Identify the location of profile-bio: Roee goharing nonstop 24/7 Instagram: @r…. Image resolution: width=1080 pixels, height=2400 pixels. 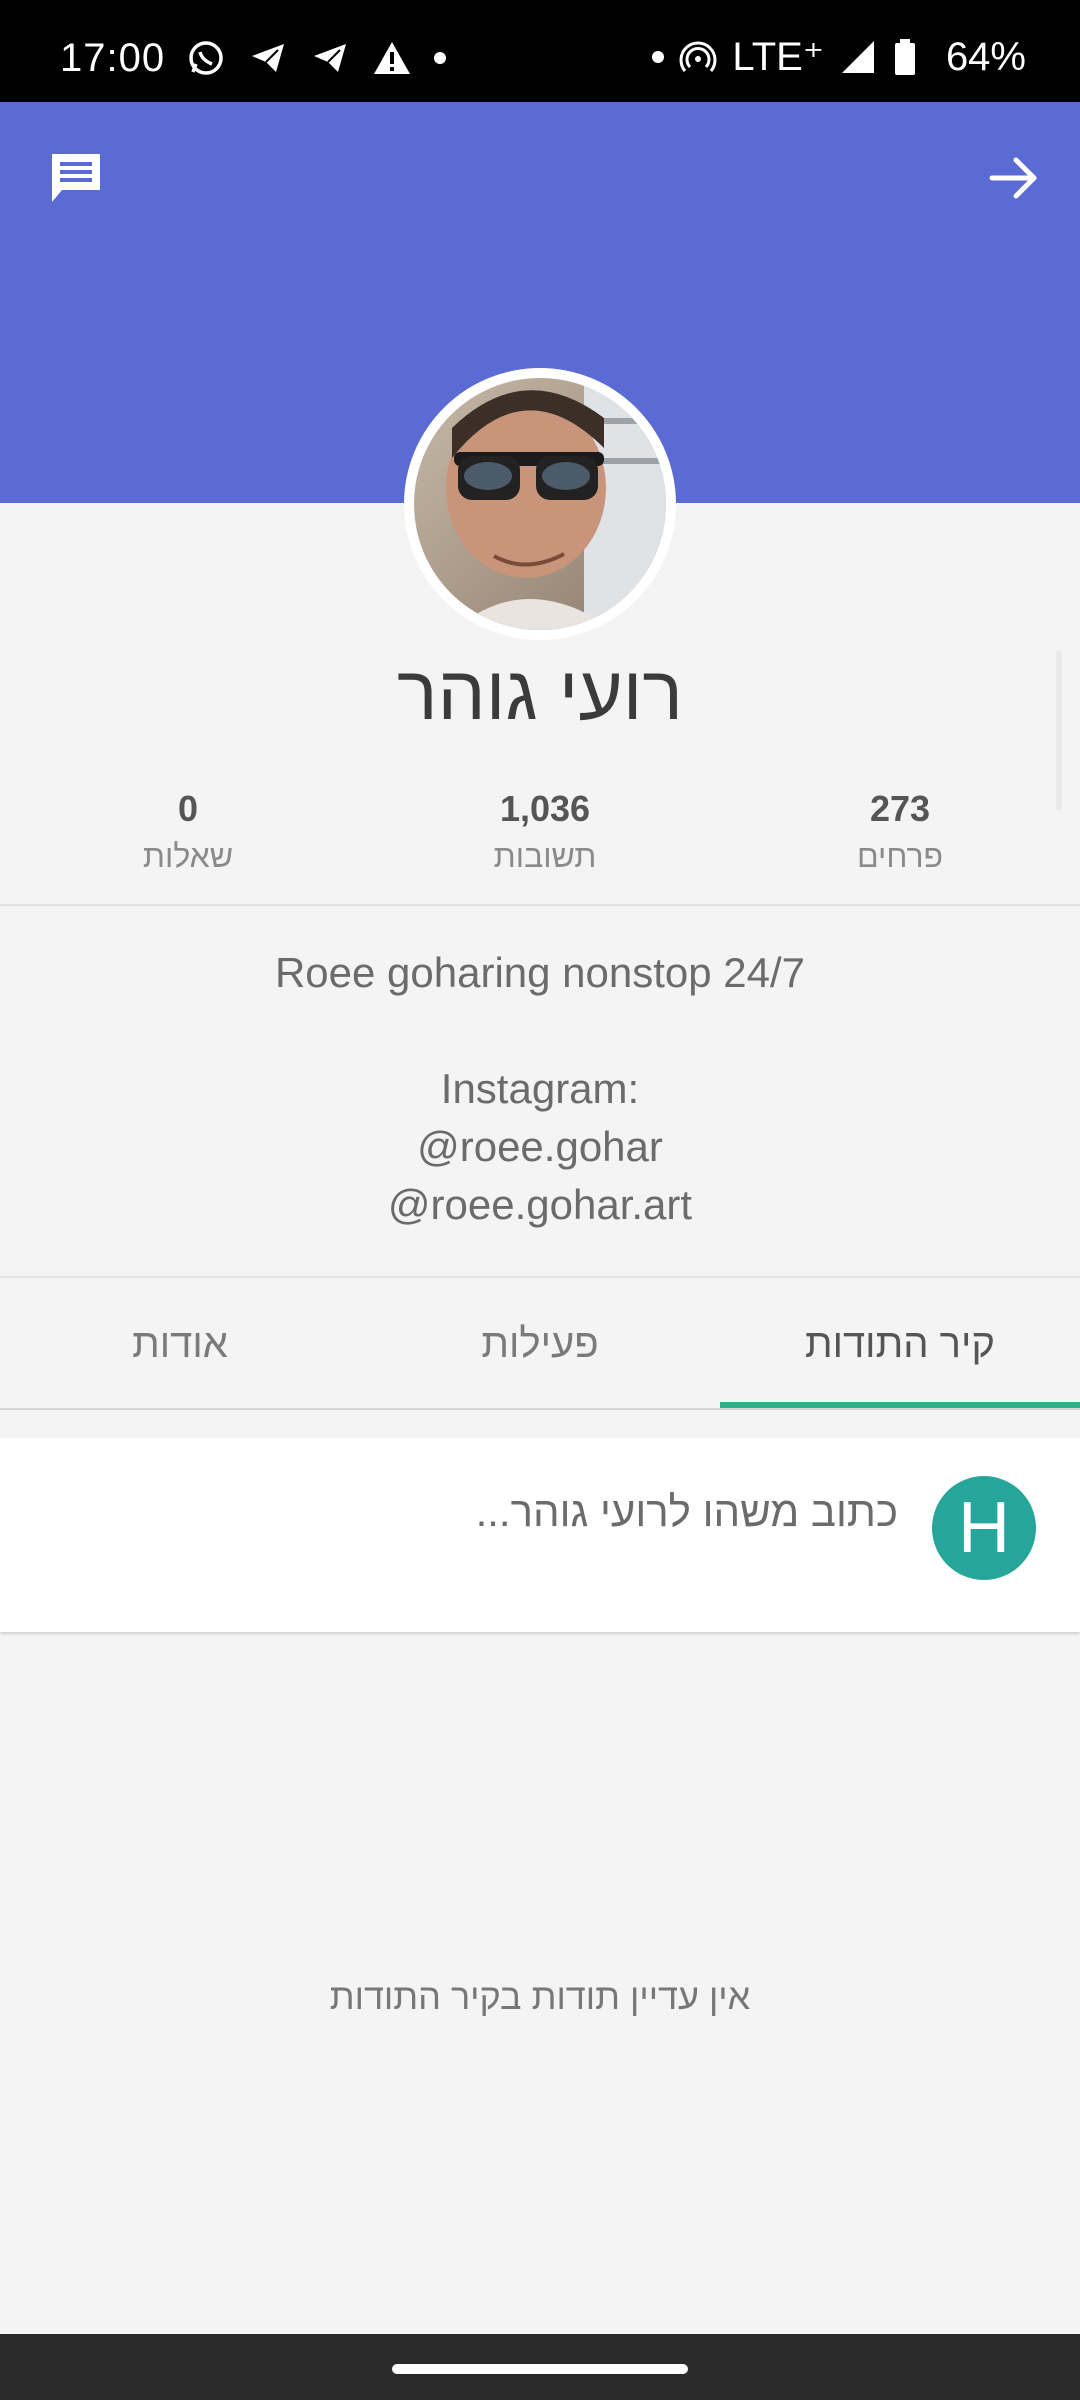
(540, 1089).